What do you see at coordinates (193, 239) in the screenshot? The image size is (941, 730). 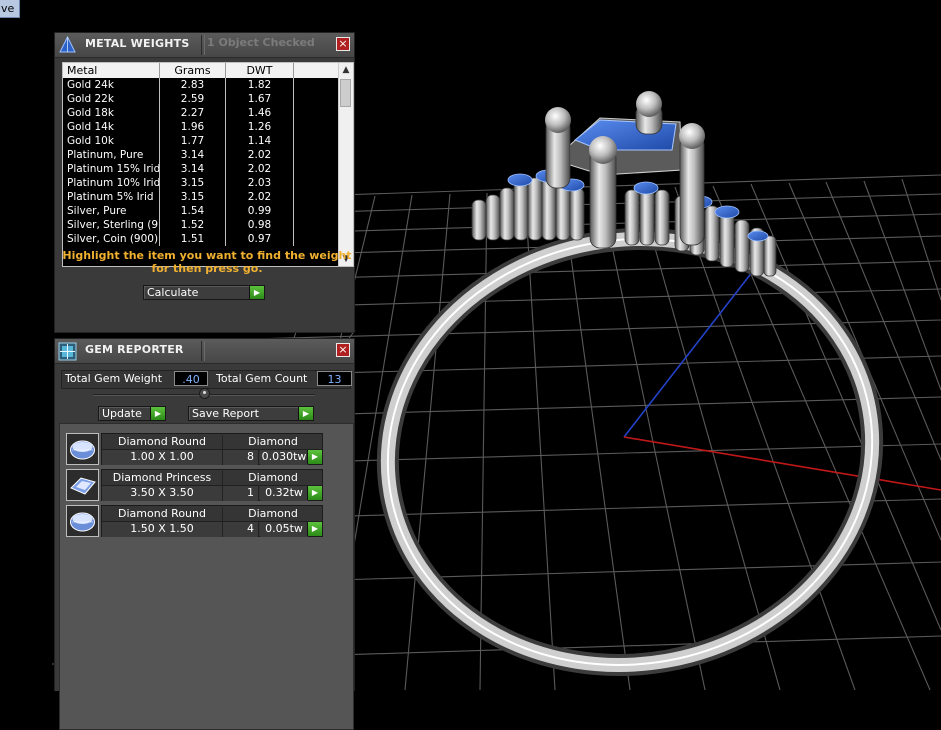 I see `grams-cell: 1.51` at bounding box center [193, 239].